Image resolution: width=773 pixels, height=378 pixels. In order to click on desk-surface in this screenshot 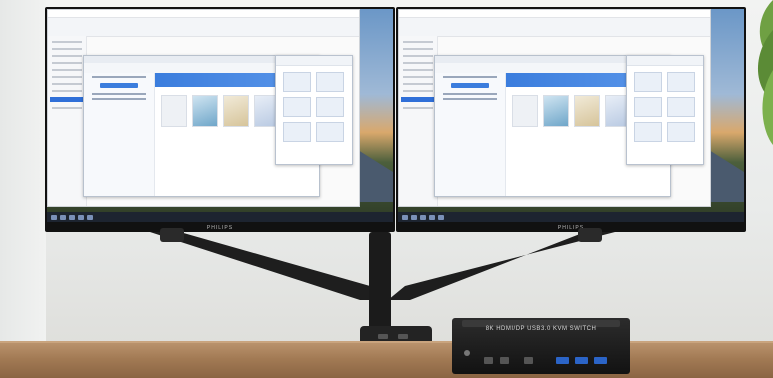, I will do `click(386, 360)`.